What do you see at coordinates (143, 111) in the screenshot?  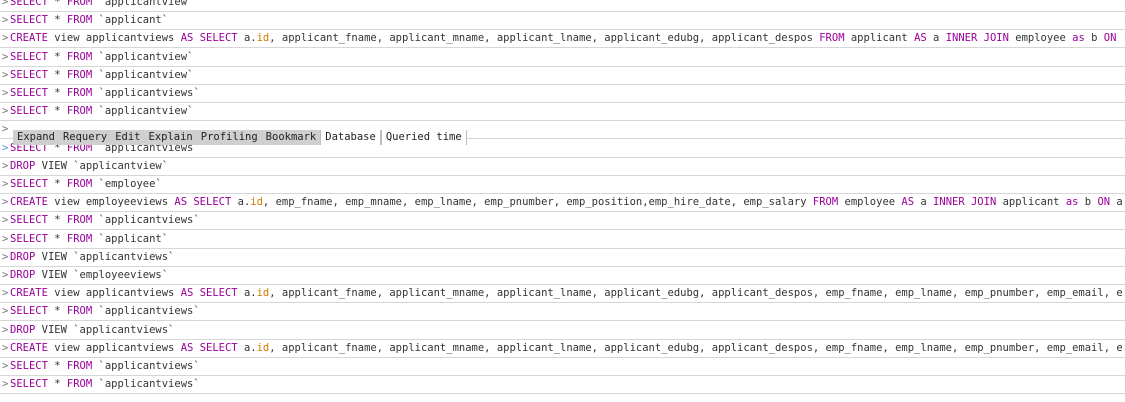 I see `sql-text: `applicantview`` at bounding box center [143, 111].